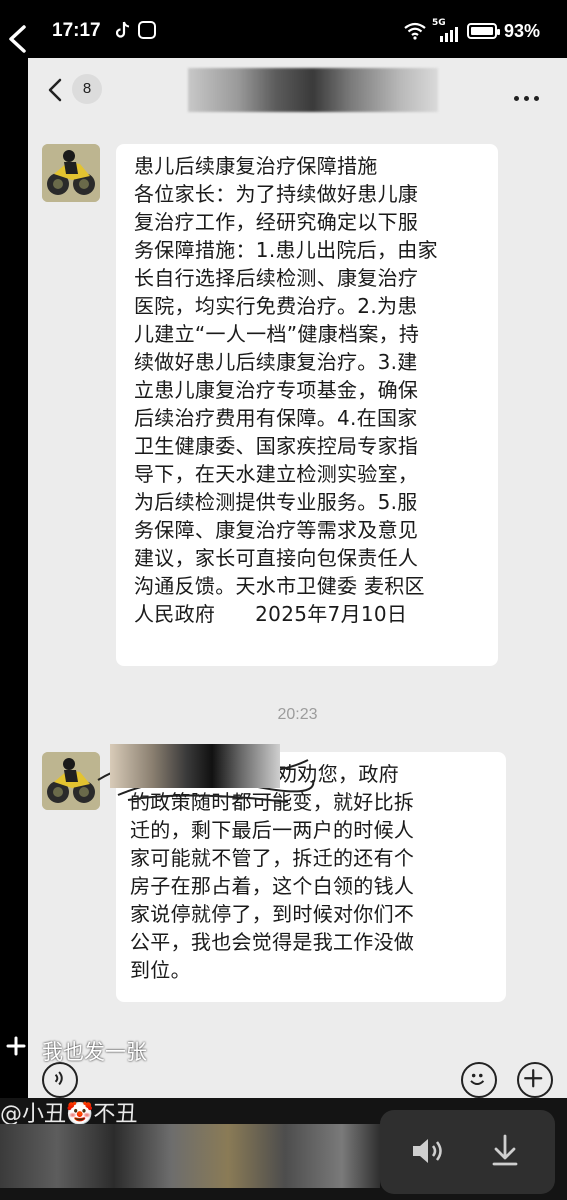 This screenshot has width=567, height=1200. What do you see at coordinates (87, 89) in the screenshot?
I see `unread-count-badge: 8` at bounding box center [87, 89].